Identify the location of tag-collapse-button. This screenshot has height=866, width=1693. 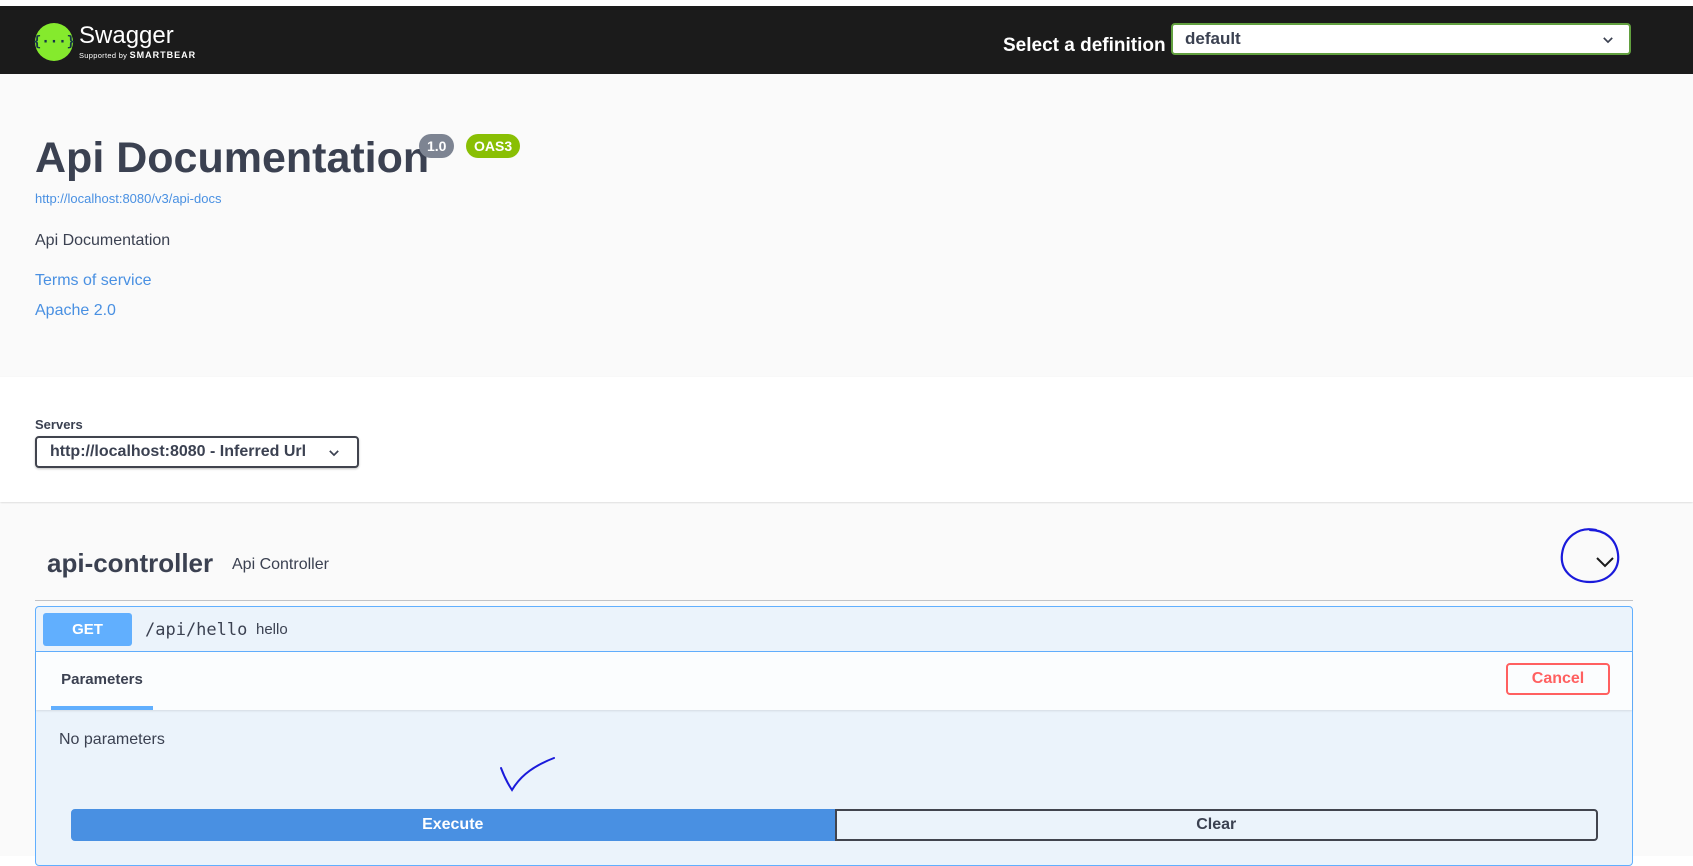
(1605, 562).